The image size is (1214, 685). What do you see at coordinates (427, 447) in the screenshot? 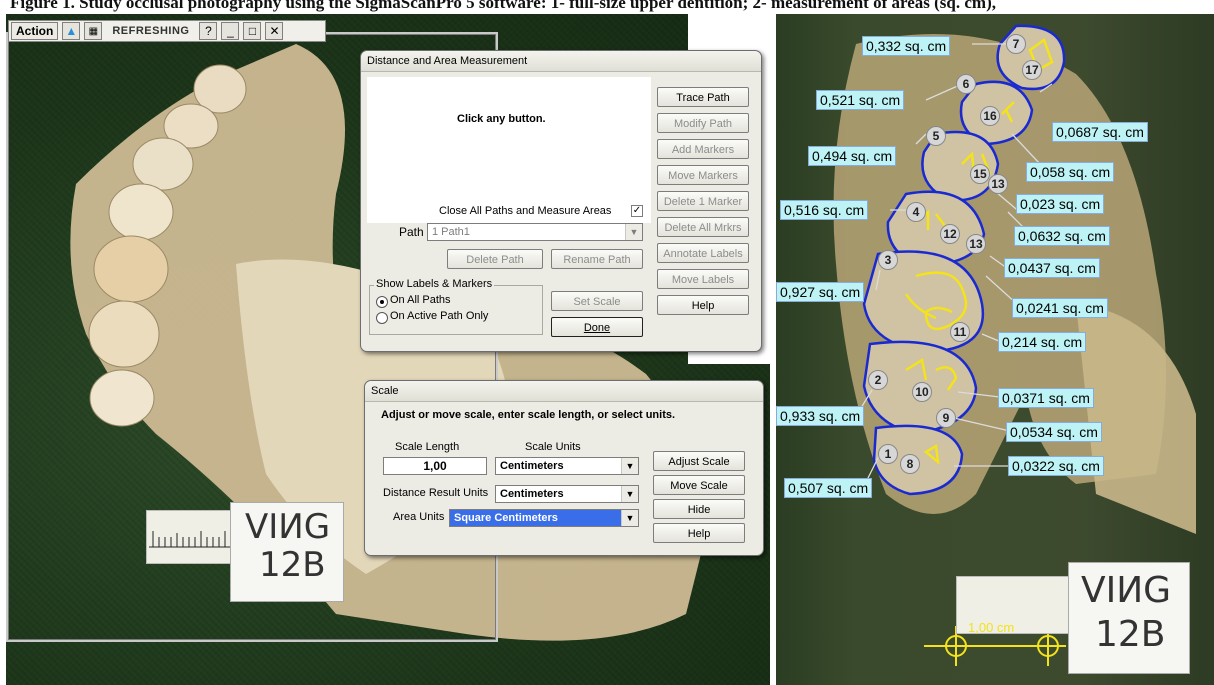
I see `scale-length-label: Scale Length` at bounding box center [427, 447].